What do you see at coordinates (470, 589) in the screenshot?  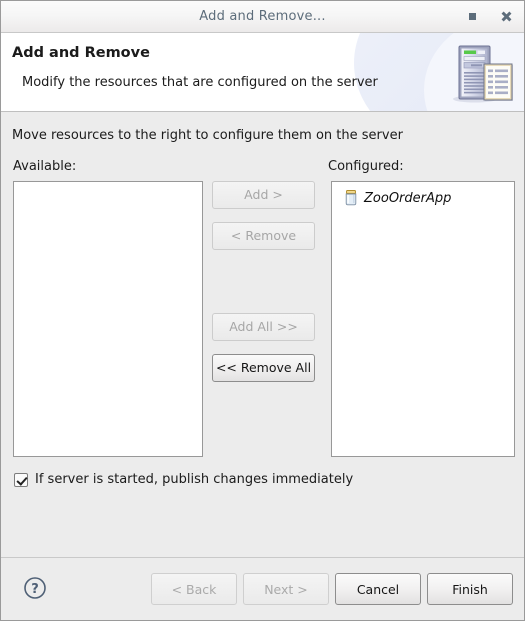 I see `finish-button: Finish` at bounding box center [470, 589].